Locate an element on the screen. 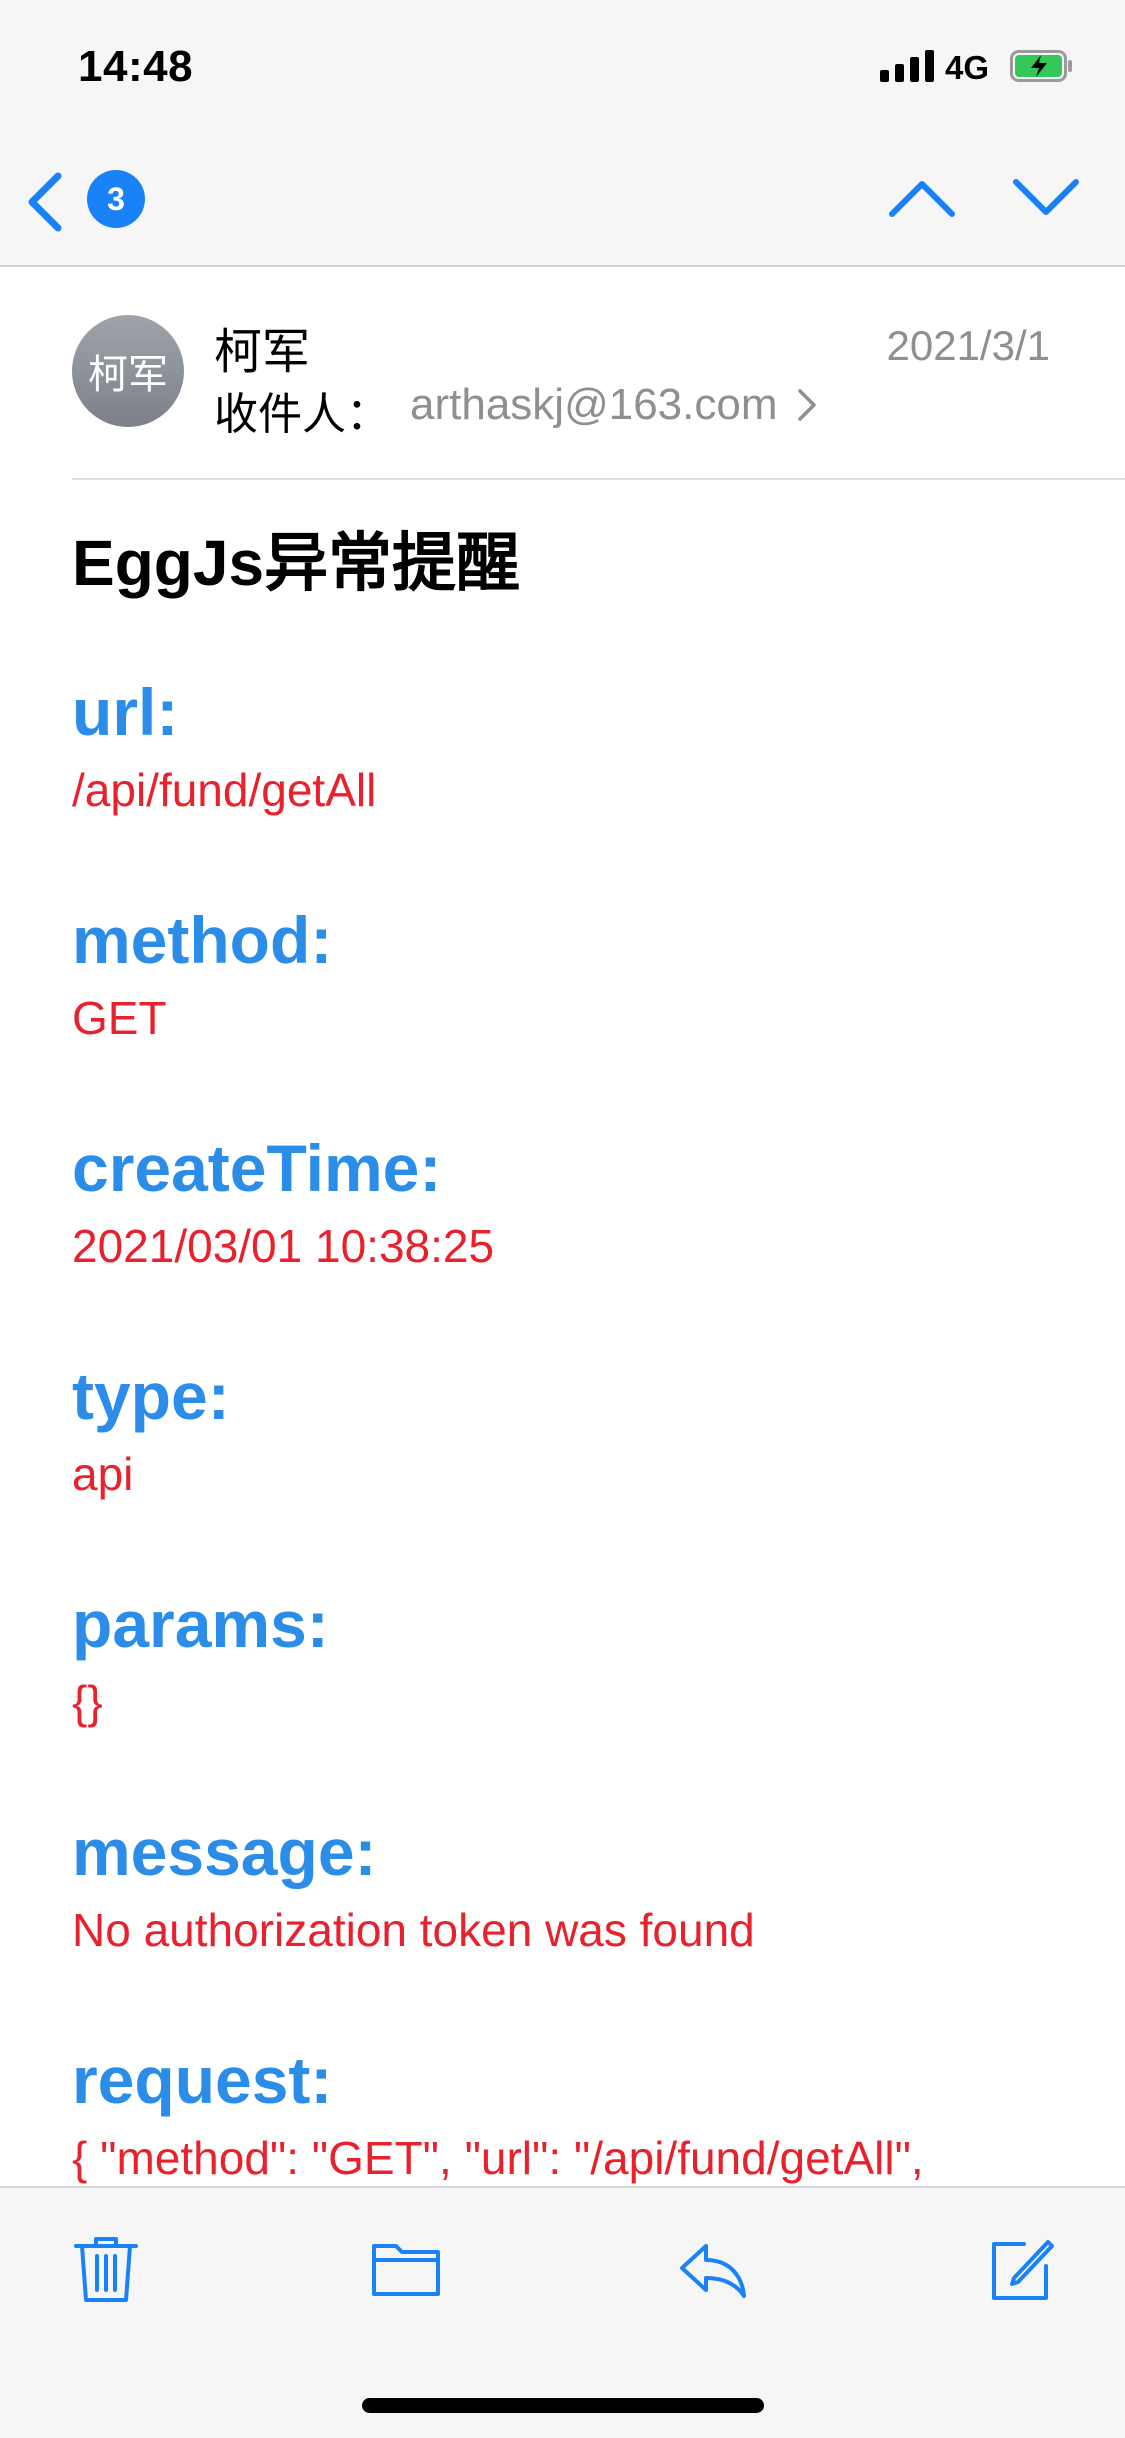  recipient-address-text: arthaskj@163.com is located at coordinates (594, 404).